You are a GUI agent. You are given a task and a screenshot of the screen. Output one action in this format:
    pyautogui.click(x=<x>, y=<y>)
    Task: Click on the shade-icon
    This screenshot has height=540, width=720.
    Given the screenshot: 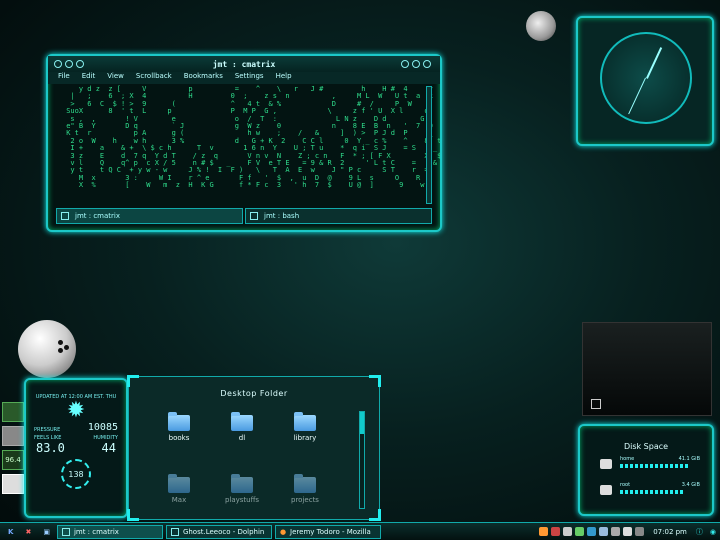 What is the action you would take?
    pyautogui.click(x=80, y=64)
    